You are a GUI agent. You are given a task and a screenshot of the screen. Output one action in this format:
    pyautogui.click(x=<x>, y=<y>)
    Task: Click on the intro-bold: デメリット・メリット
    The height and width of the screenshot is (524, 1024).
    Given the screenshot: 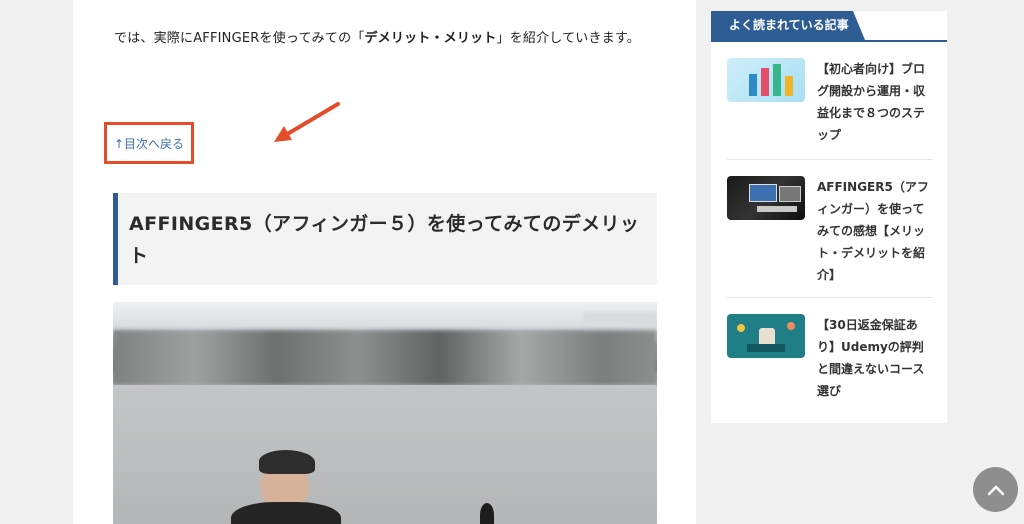 What is the action you would take?
    pyautogui.click(x=430, y=38)
    